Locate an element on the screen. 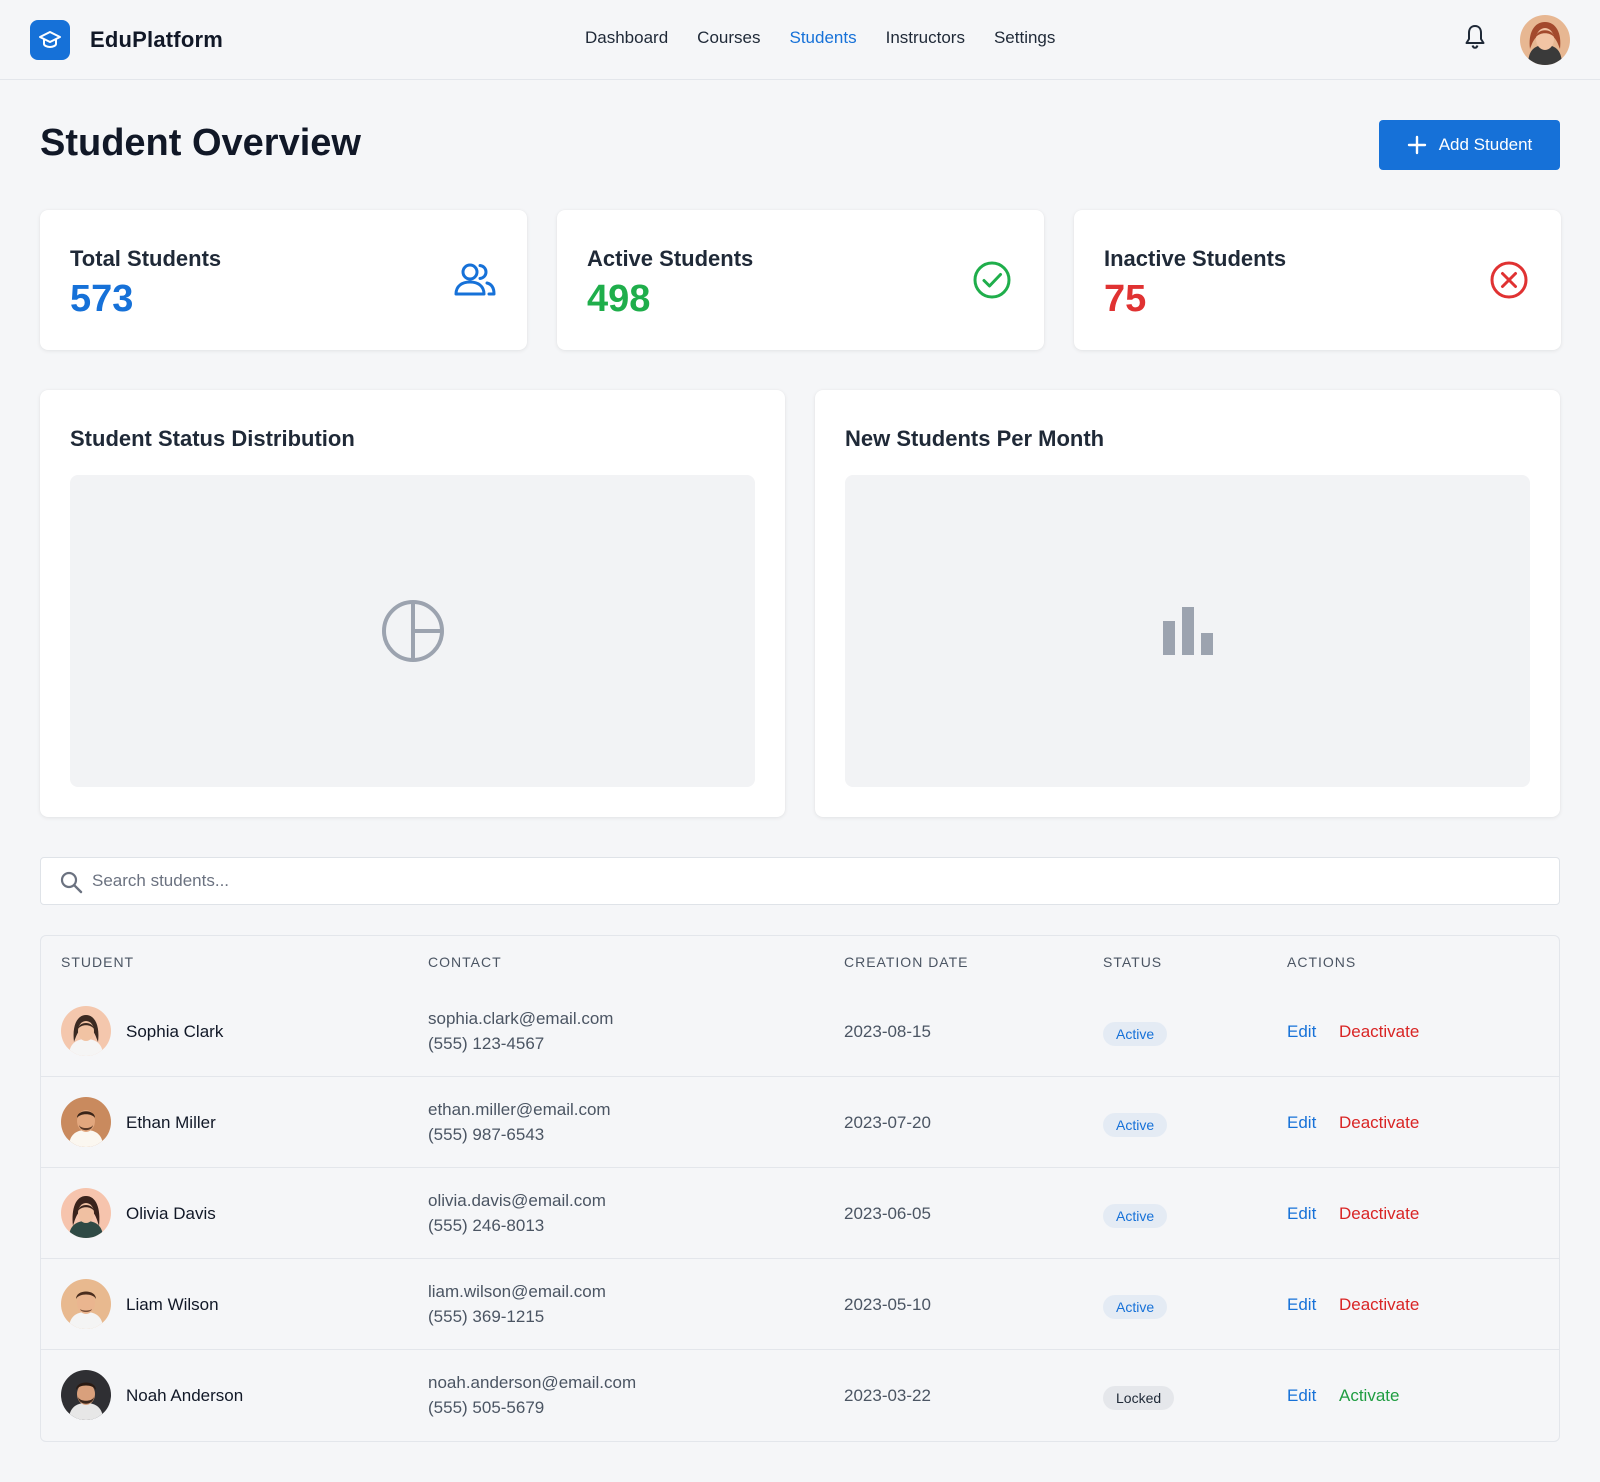 Image resolution: width=1600 pixels, height=1482 pixels. check-circle-icon is located at coordinates (992, 280).